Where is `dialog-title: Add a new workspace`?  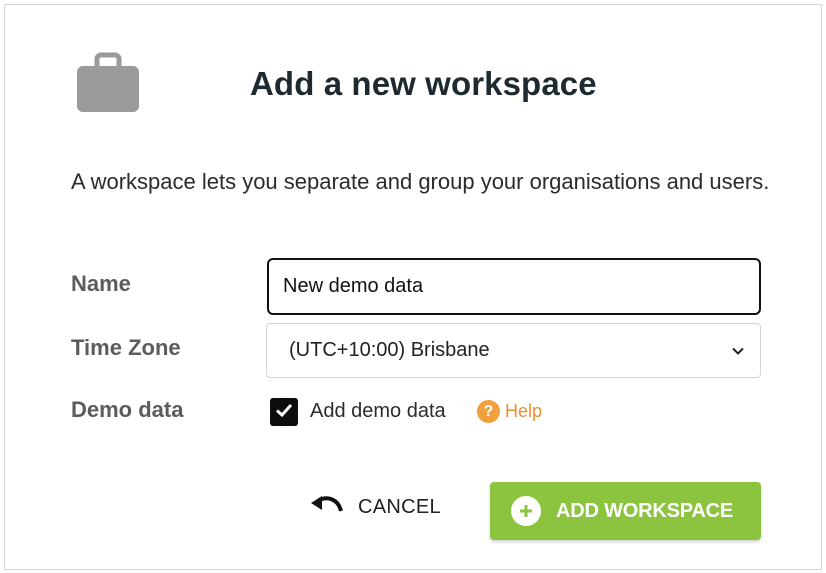 dialog-title: Add a new workspace is located at coordinates (423, 83).